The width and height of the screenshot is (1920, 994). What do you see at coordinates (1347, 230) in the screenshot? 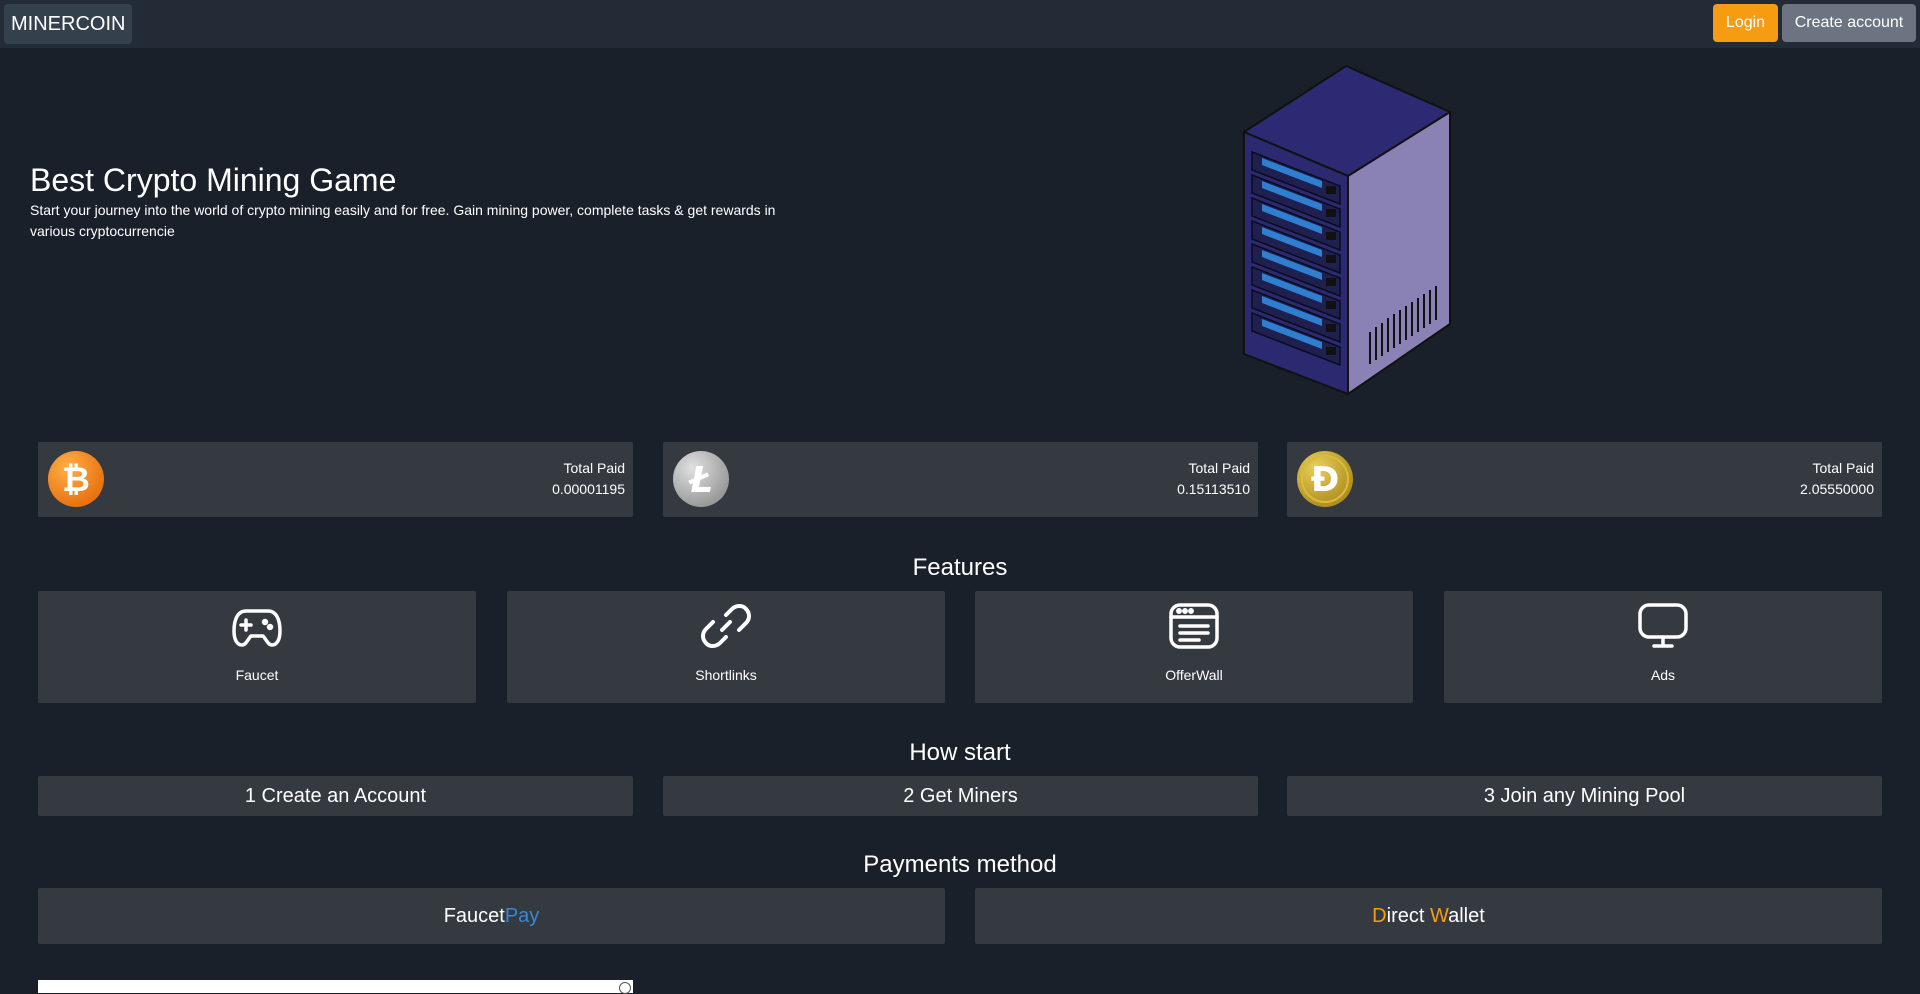
I see `server-rack-illustration` at bounding box center [1347, 230].